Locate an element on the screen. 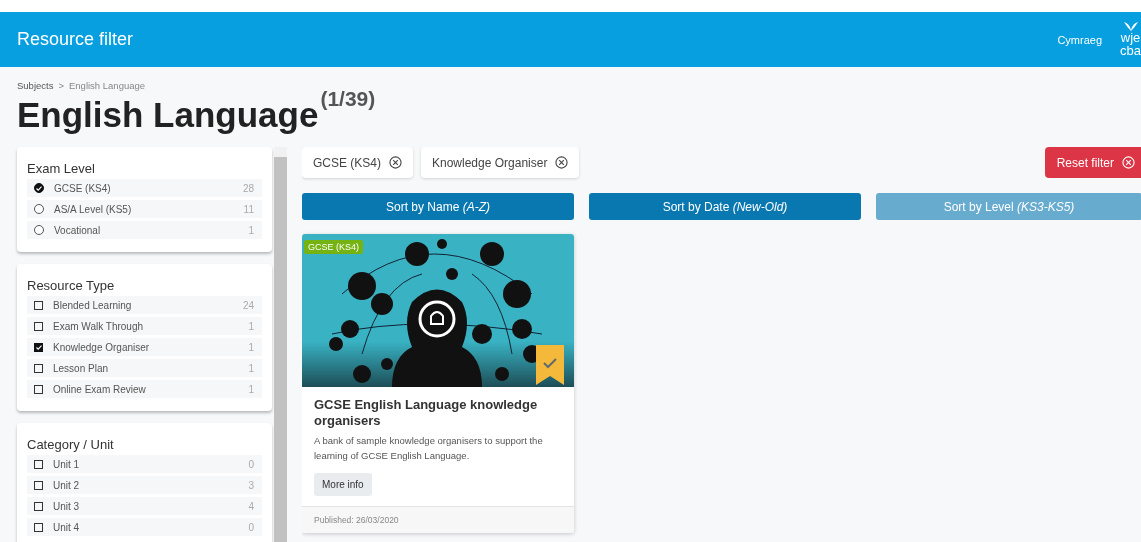 This screenshot has width=1141, height=542. chip-label: Knowledge Organiser is located at coordinates (490, 162).